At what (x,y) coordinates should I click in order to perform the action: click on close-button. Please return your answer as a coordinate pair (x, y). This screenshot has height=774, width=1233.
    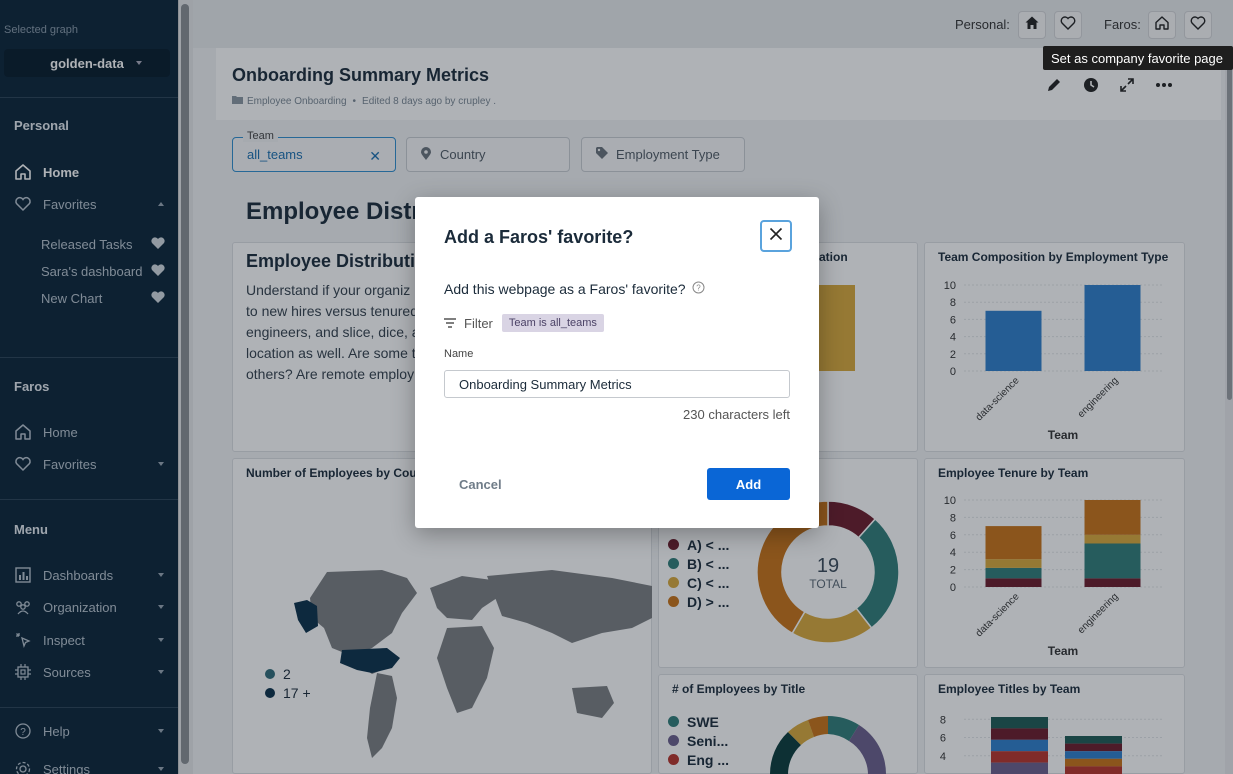
    Looking at the image, I should click on (776, 236).